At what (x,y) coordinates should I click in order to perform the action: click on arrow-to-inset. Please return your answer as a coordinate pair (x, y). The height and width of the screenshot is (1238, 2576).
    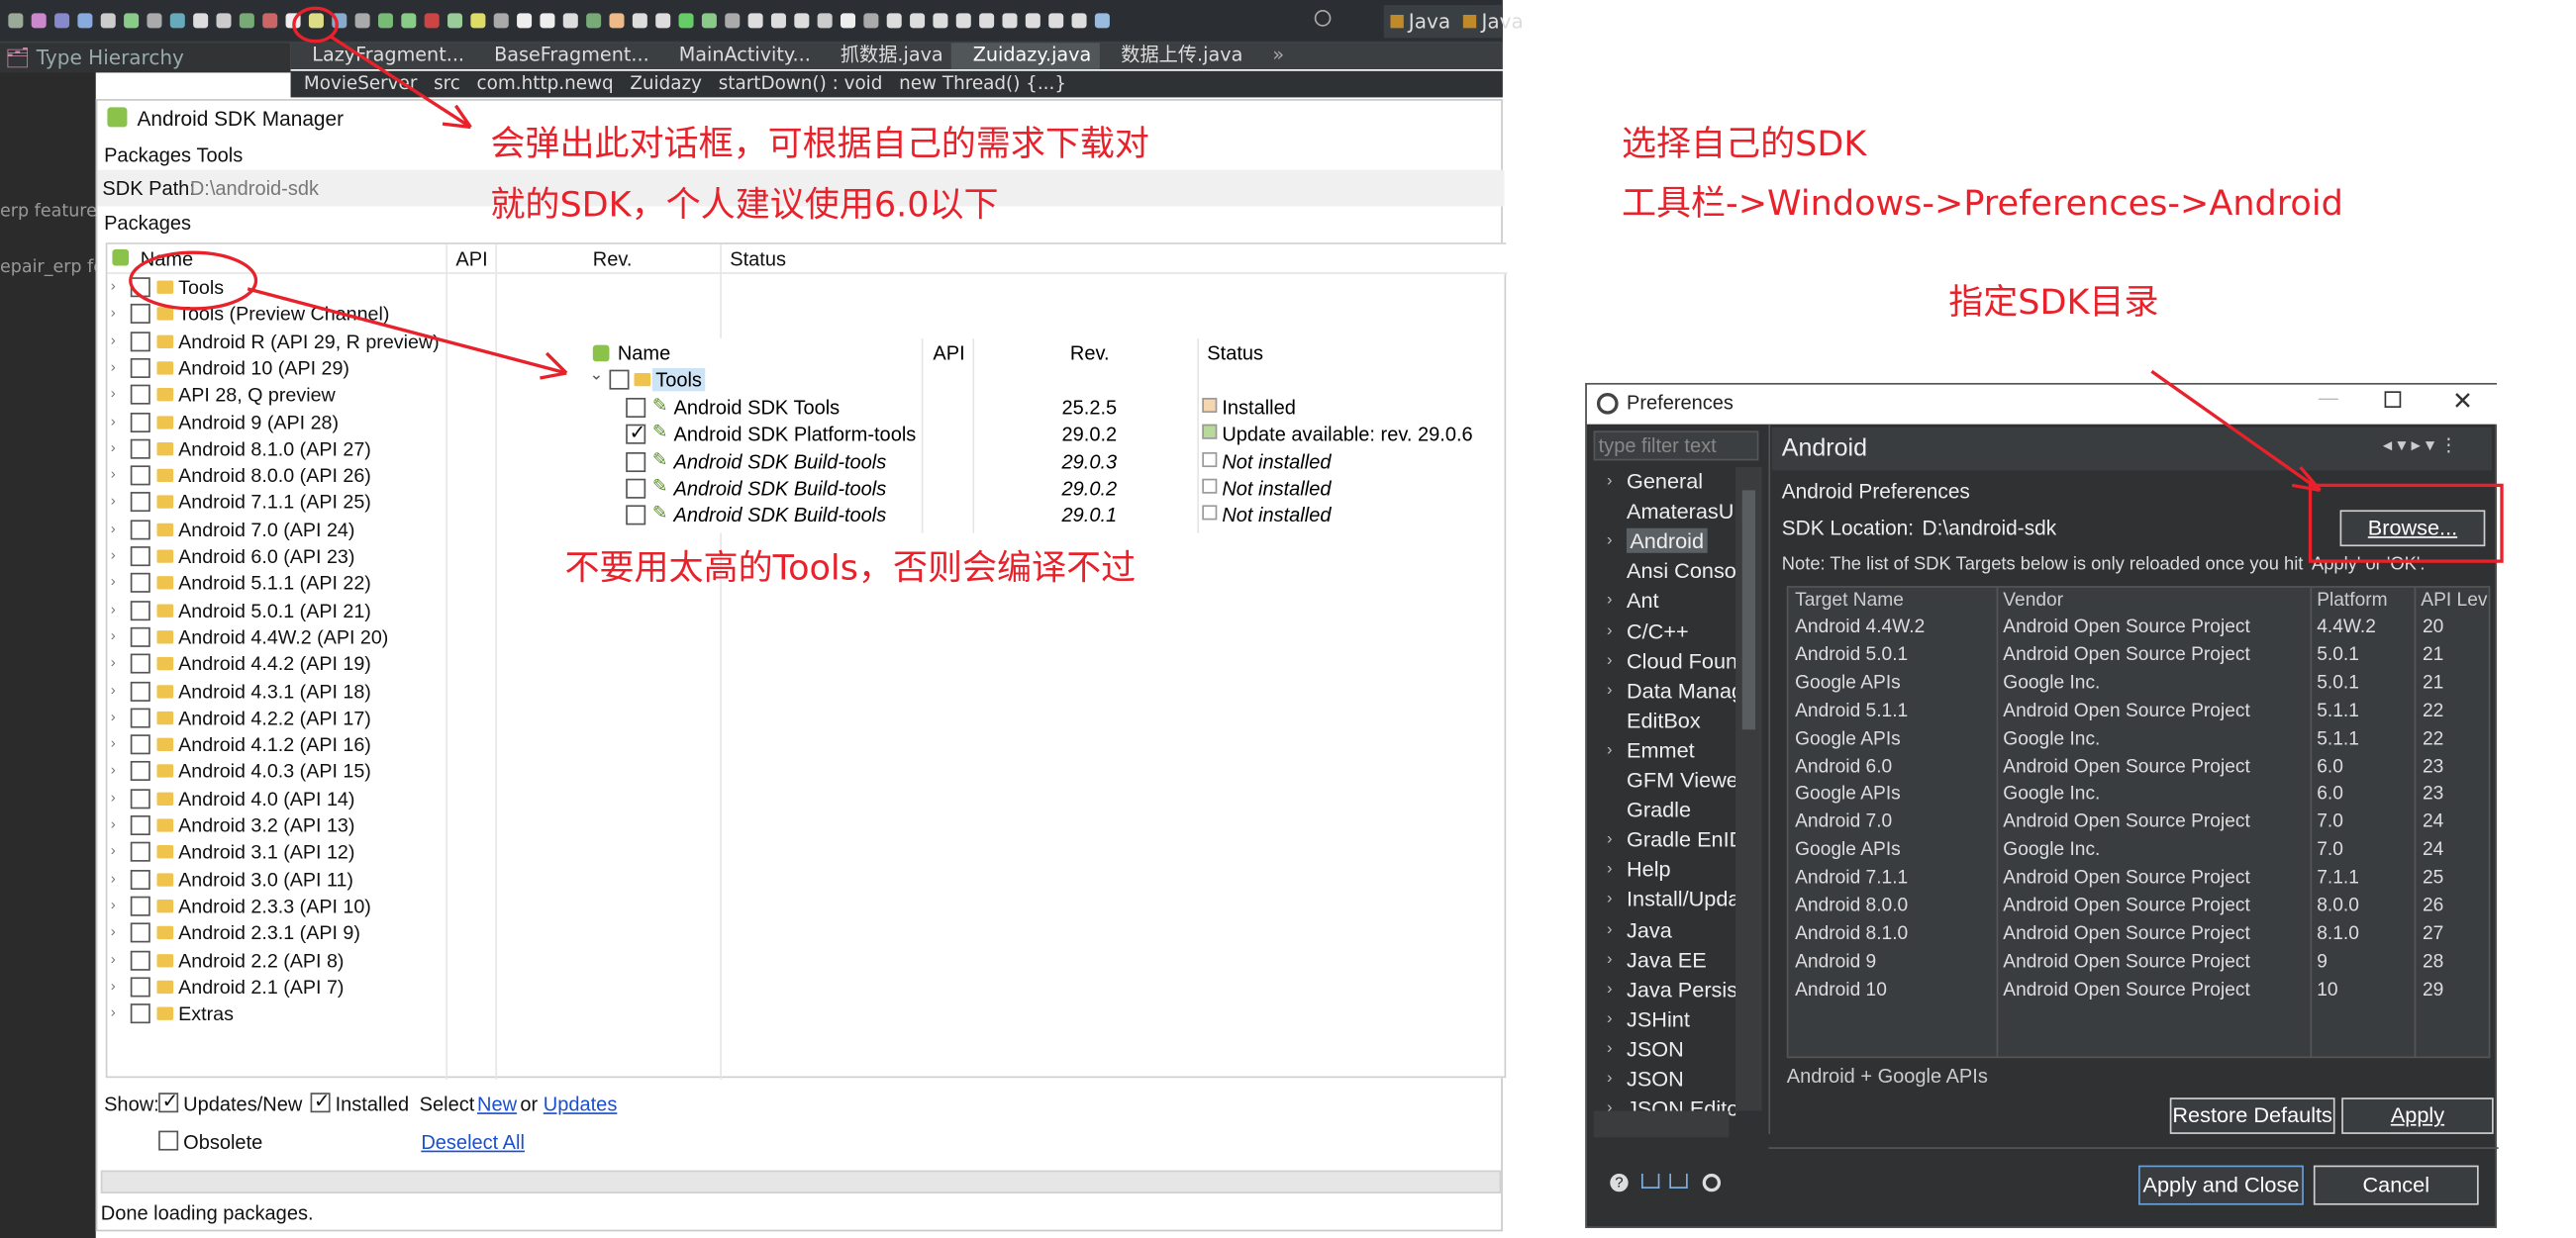
    Looking at the image, I should click on (407, 331).